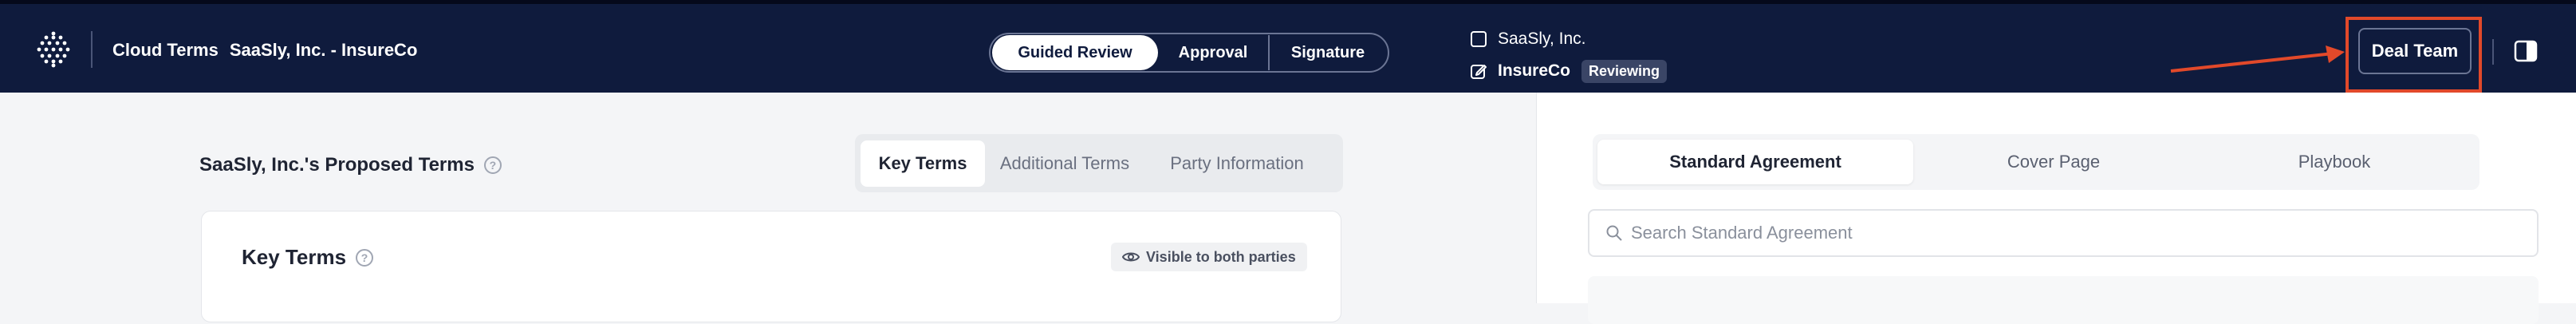 This screenshot has width=2576, height=324. I want to click on mode-approval: Approval, so click(1214, 52).